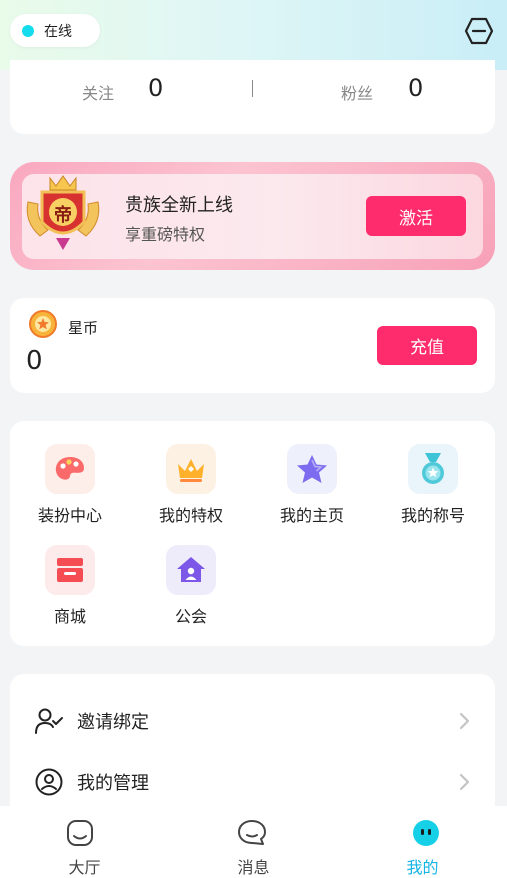 This screenshot has height=878, width=507. What do you see at coordinates (432, 515) in the screenshot?
I see `feature-label: 我的称号` at bounding box center [432, 515].